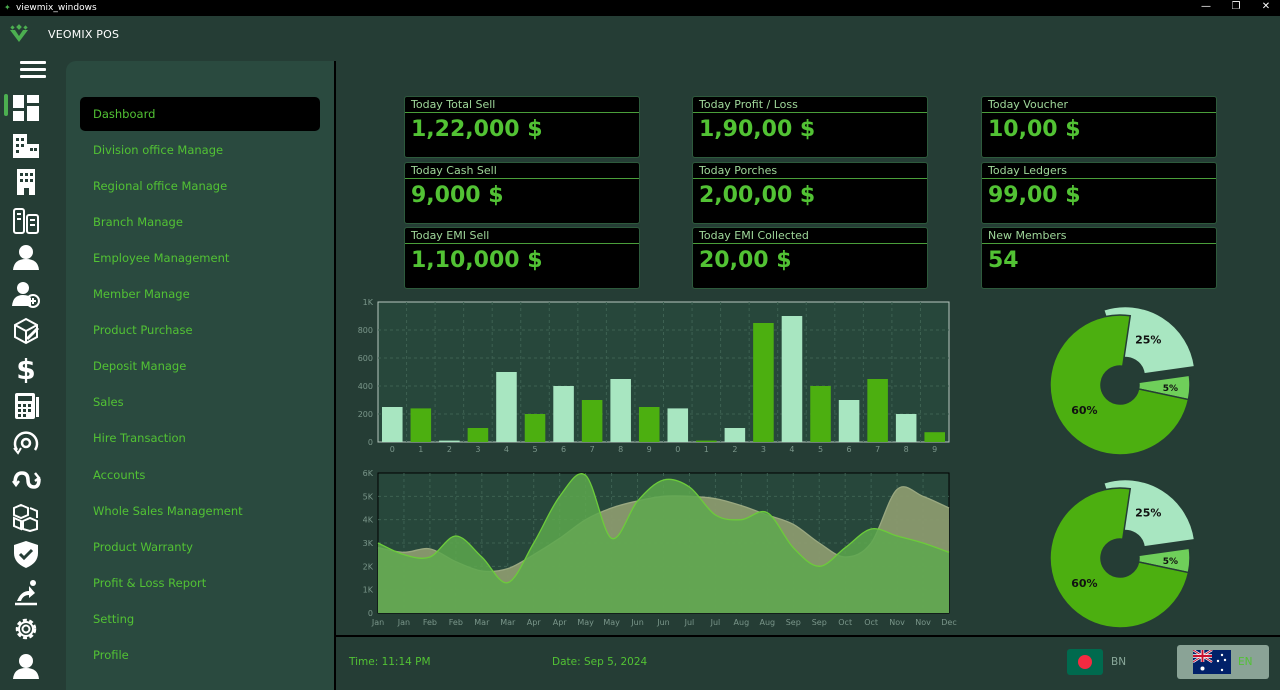 This screenshot has height=690, width=1280. What do you see at coordinates (143, 330) in the screenshot?
I see `sidebar-item-label: Product Purchase` at bounding box center [143, 330].